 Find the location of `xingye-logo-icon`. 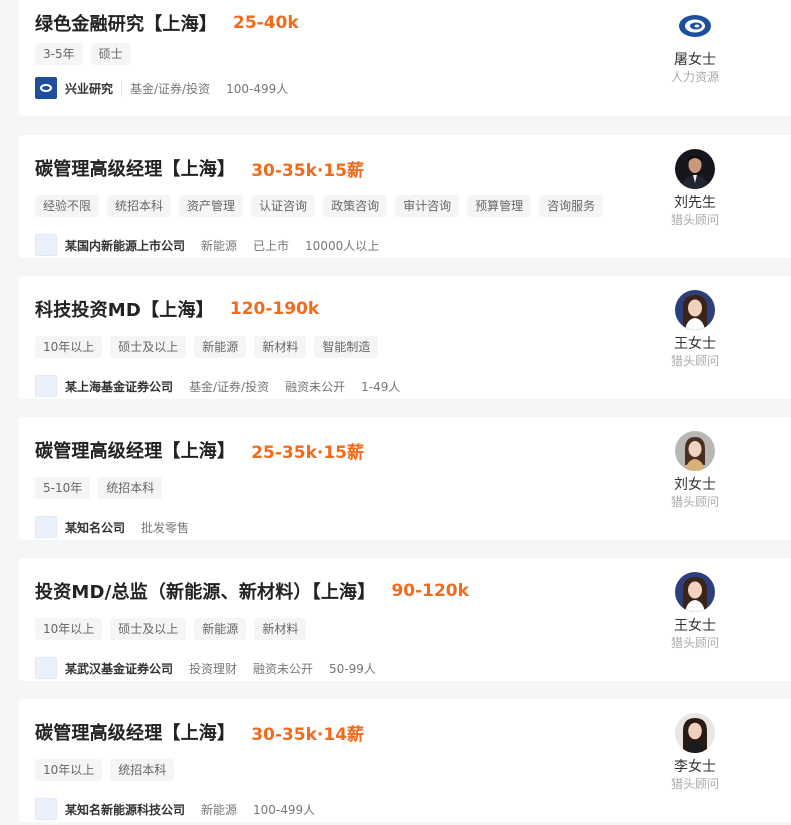

xingye-logo-icon is located at coordinates (46, 88).